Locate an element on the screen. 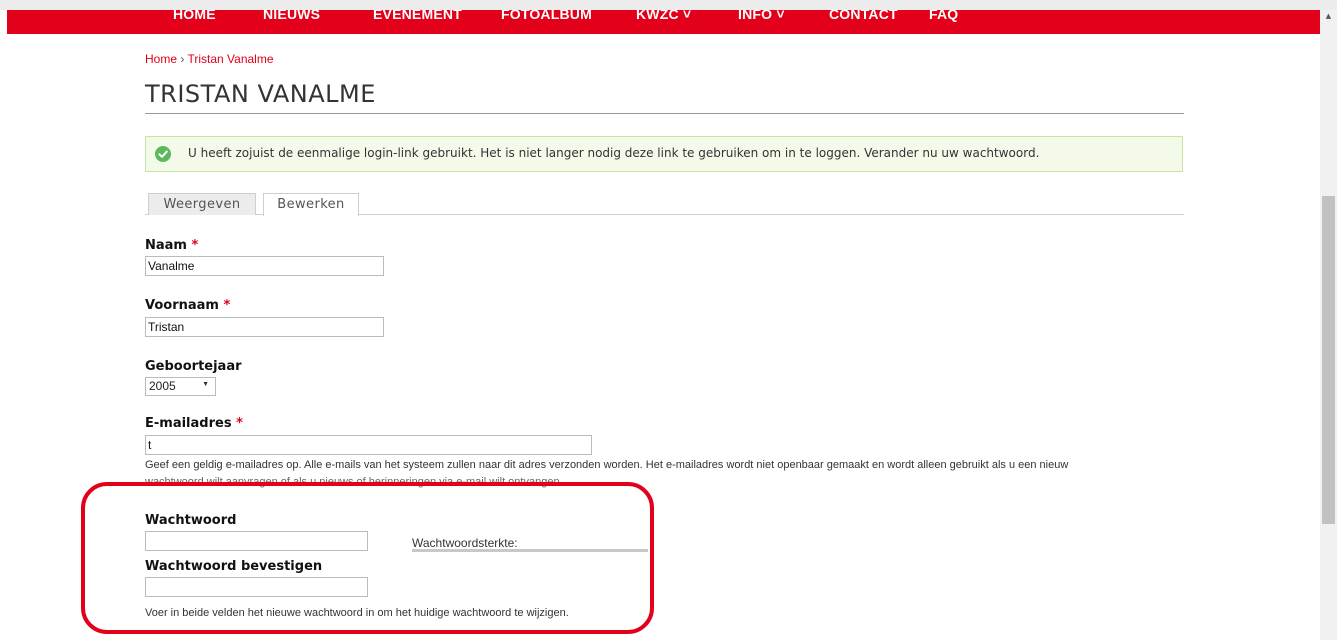 This screenshot has height=640, width=1337. naam-label: Naam * is located at coordinates (171, 245).